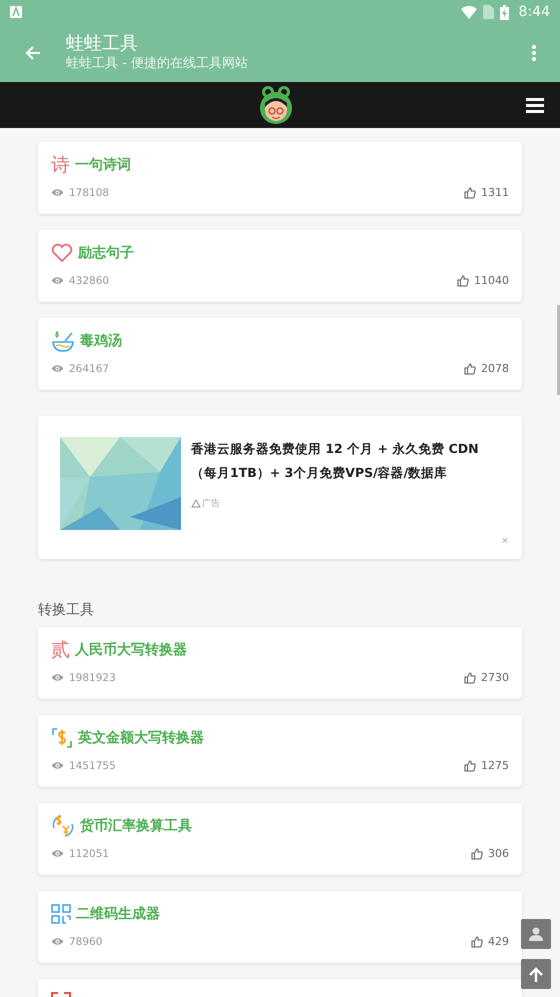  What do you see at coordinates (141, 738) in the screenshot?
I see `tool-title: 英文金额大写转换器` at bounding box center [141, 738].